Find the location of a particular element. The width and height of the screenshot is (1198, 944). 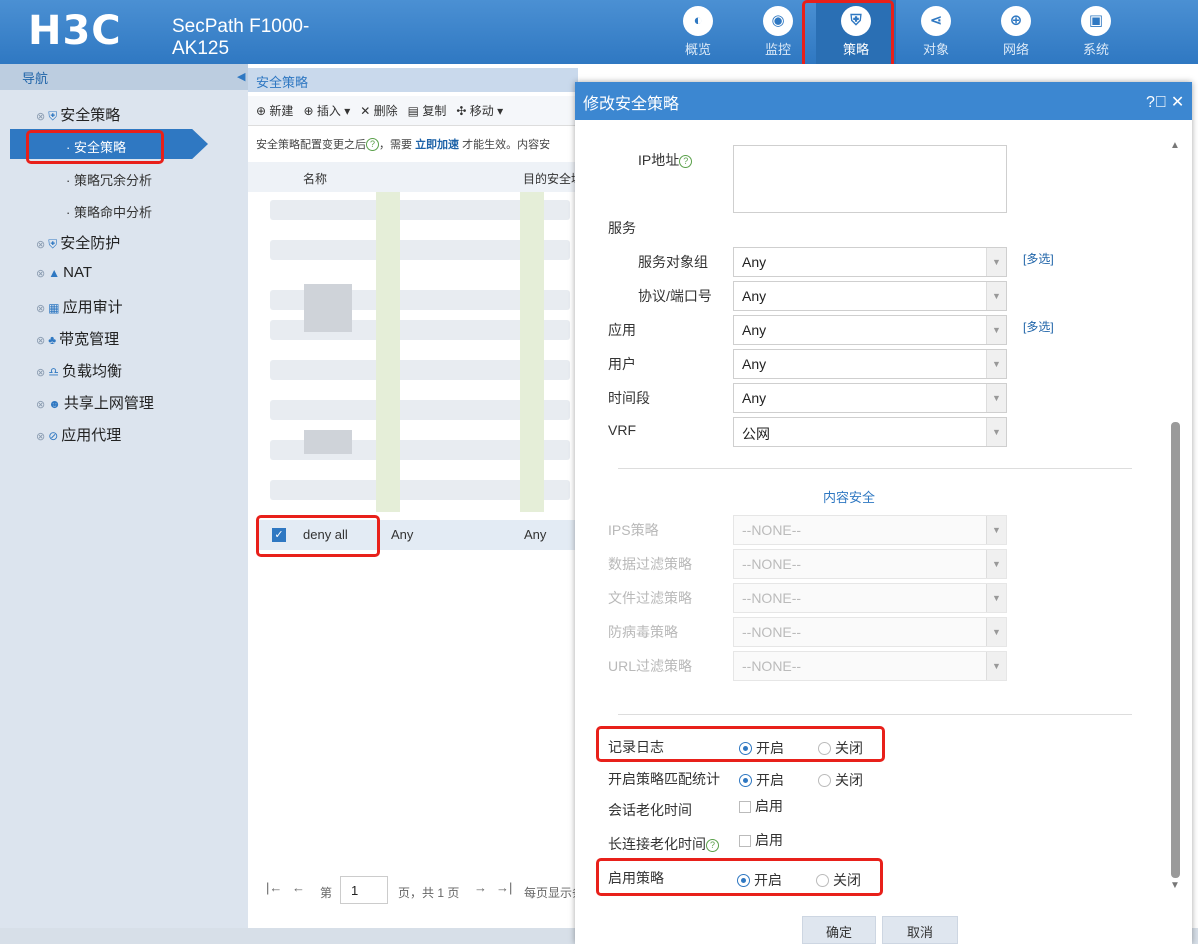

url-filter-select: --NONE-- ▼ is located at coordinates (870, 666).